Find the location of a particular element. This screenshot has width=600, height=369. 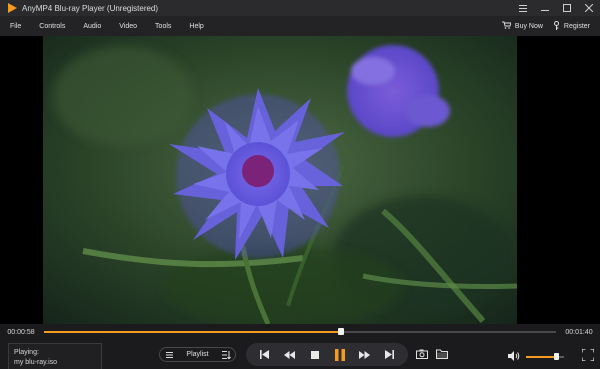

close-icon is located at coordinates (589, 8).